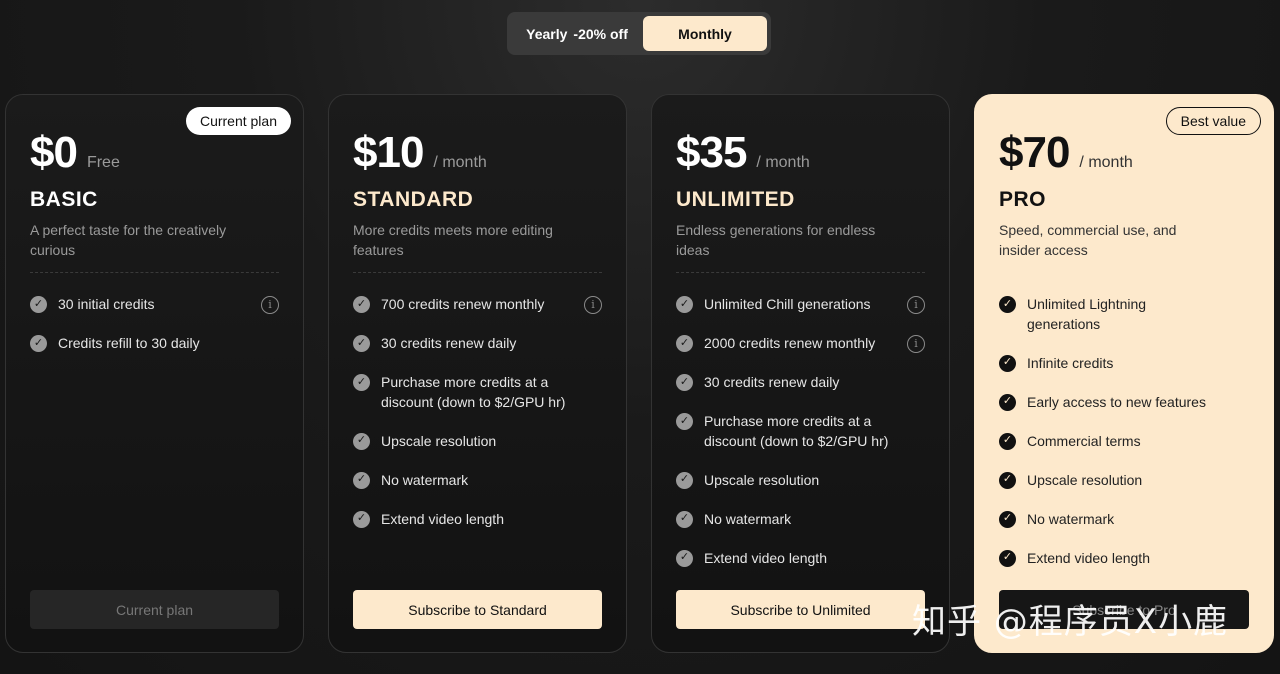 The height and width of the screenshot is (674, 1280). What do you see at coordinates (1213, 121) in the screenshot?
I see `best-value-badge: Best value` at bounding box center [1213, 121].